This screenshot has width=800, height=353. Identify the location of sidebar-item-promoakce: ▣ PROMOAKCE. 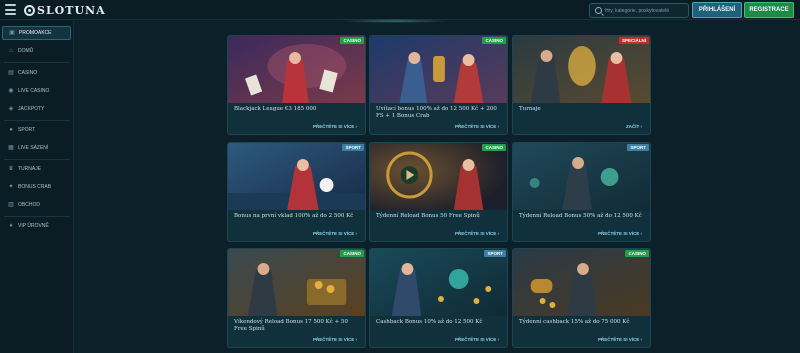
(36, 33).